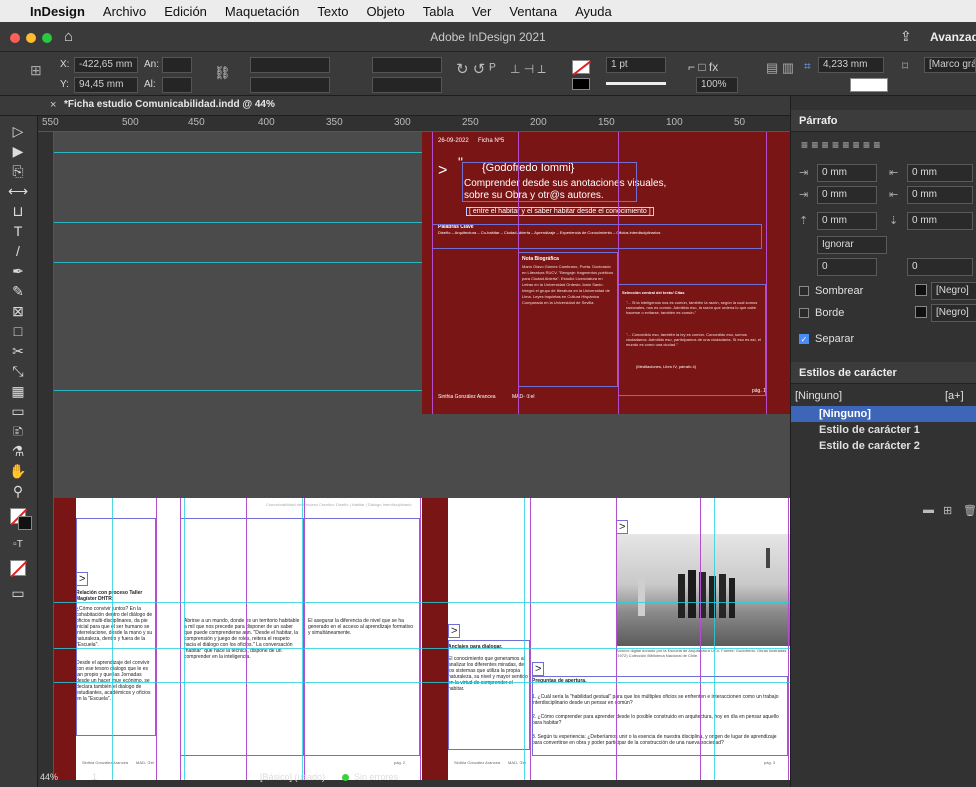 The image size is (976, 787). What do you see at coordinates (928, 510) in the screenshot?
I see `new-style-group-icon: ▬` at bounding box center [928, 510].